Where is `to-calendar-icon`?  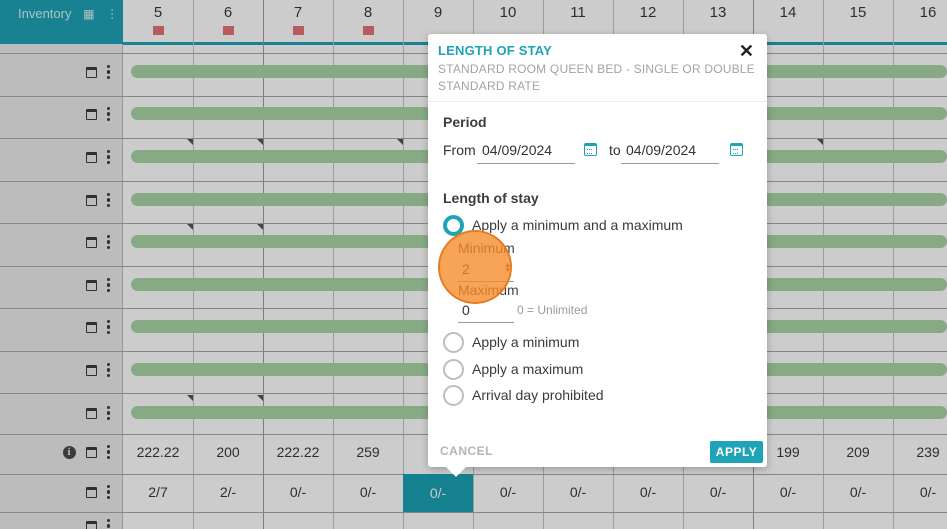 to-calendar-icon is located at coordinates (736, 149).